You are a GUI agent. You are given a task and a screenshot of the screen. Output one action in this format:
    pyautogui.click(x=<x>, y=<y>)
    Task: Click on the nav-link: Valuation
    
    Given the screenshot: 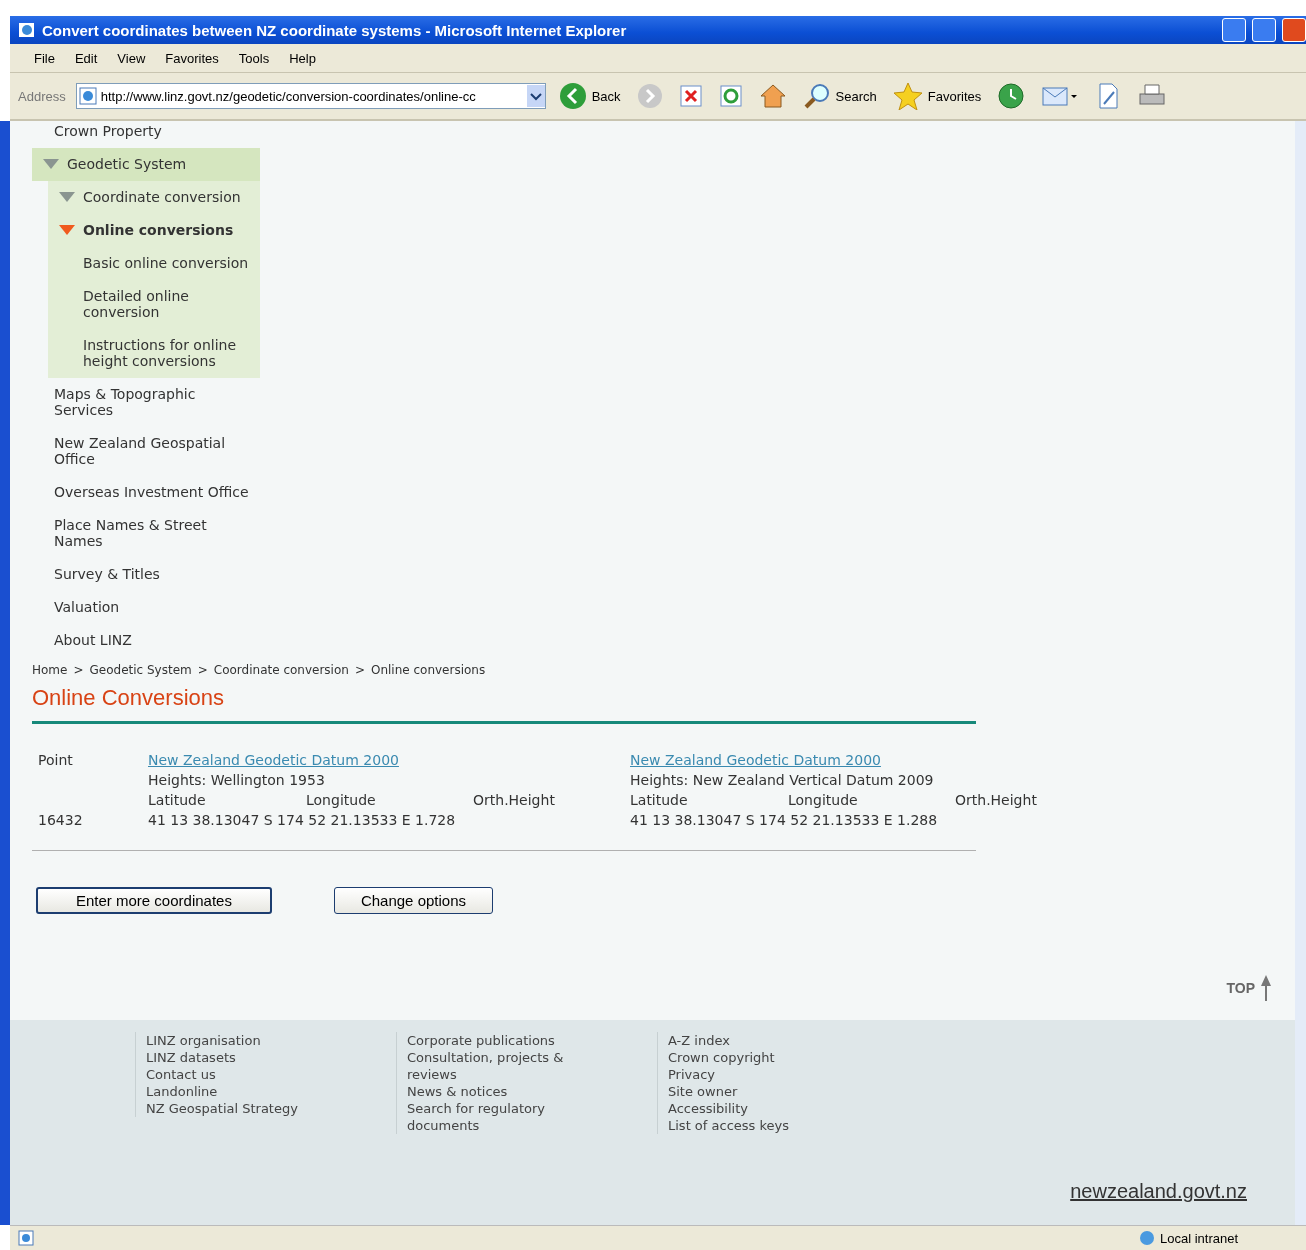 What is the action you would take?
    pyautogui.click(x=146, y=607)
    